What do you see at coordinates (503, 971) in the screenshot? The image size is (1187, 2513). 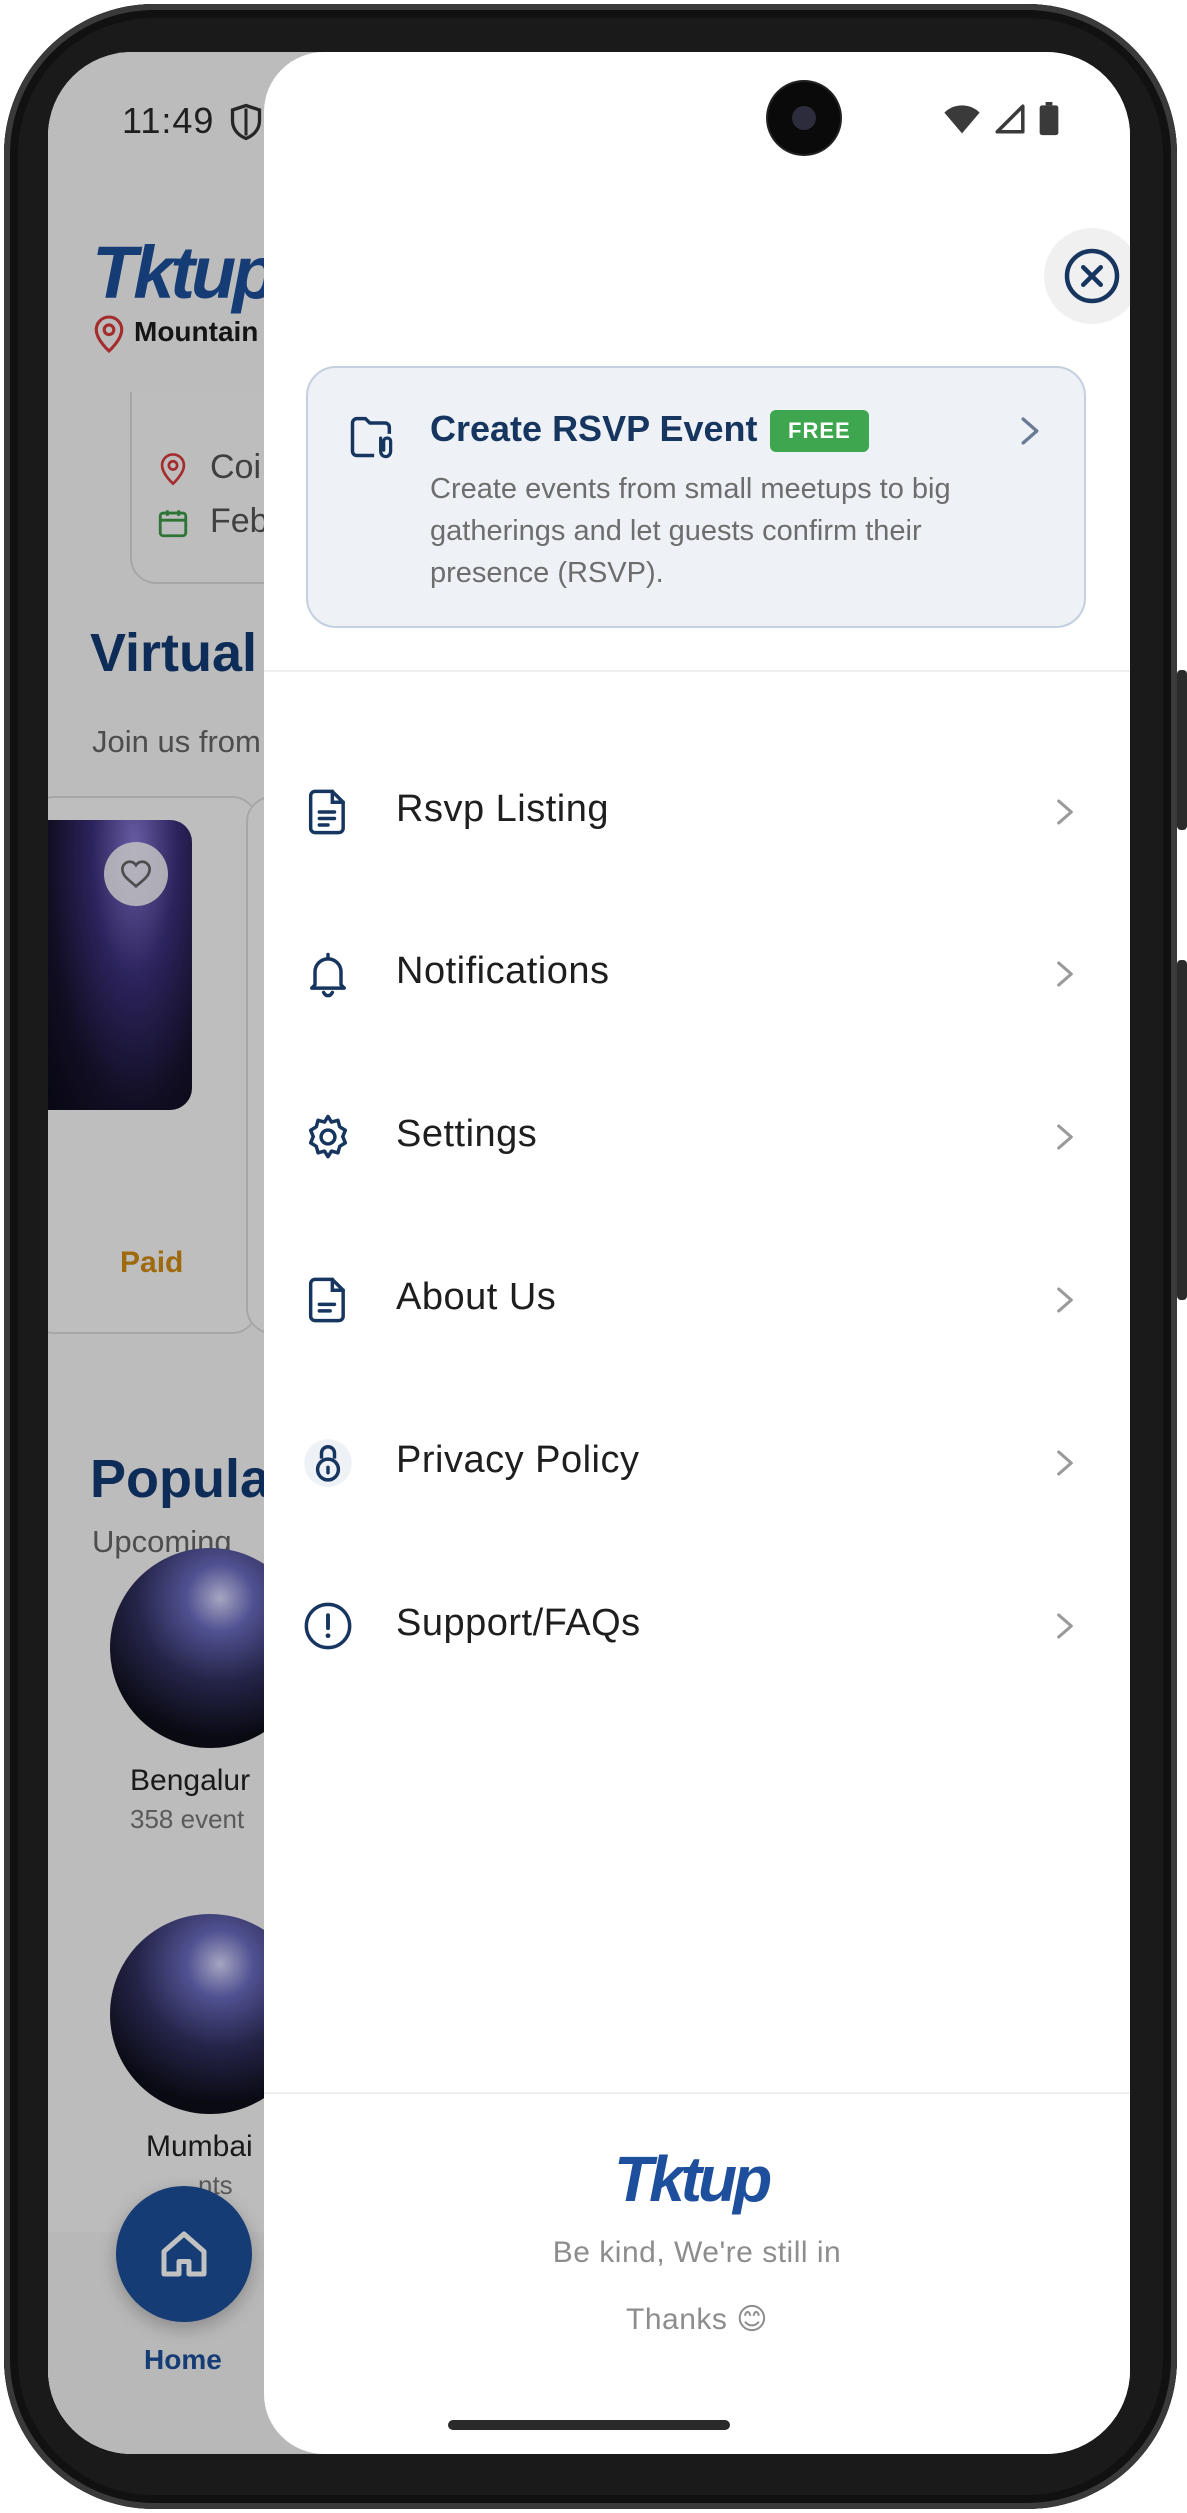 I see `menu-item-label: Notifications` at bounding box center [503, 971].